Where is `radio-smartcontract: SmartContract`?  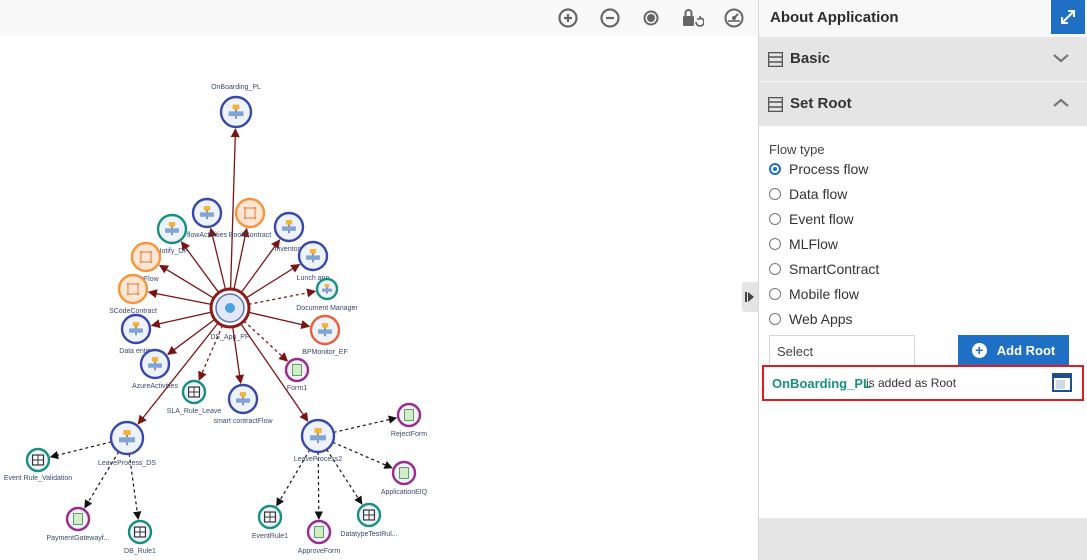 radio-smartcontract: SmartContract is located at coordinates (824, 269).